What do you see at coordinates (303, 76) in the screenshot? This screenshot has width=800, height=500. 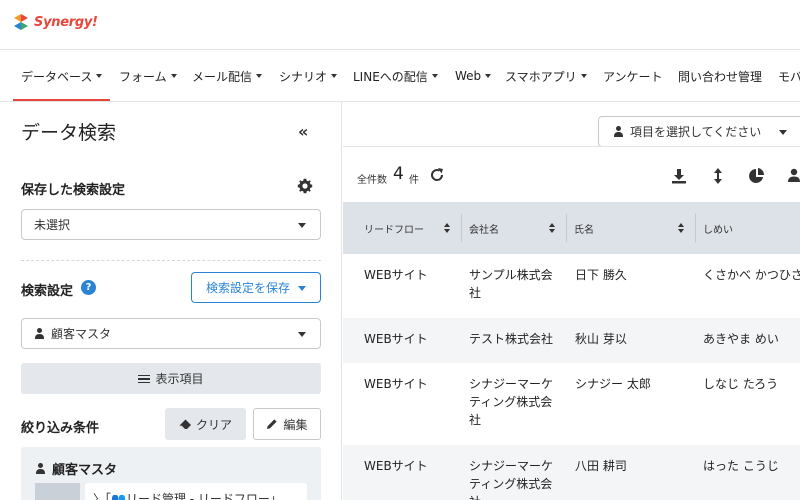 I see `nav-item-label: シナリオ` at bounding box center [303, 76].